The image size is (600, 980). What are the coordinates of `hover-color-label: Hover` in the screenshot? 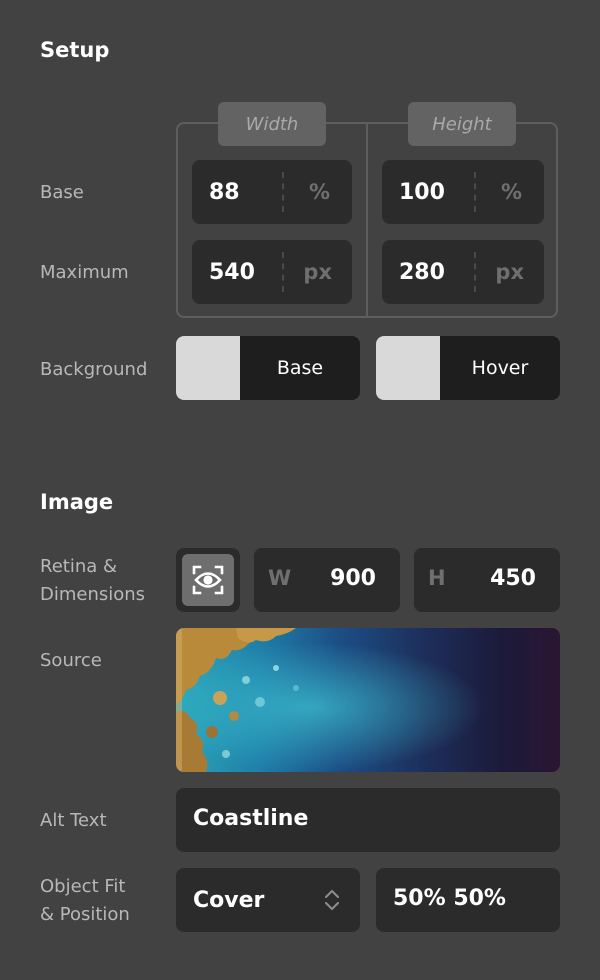 It's located at (500, 368).